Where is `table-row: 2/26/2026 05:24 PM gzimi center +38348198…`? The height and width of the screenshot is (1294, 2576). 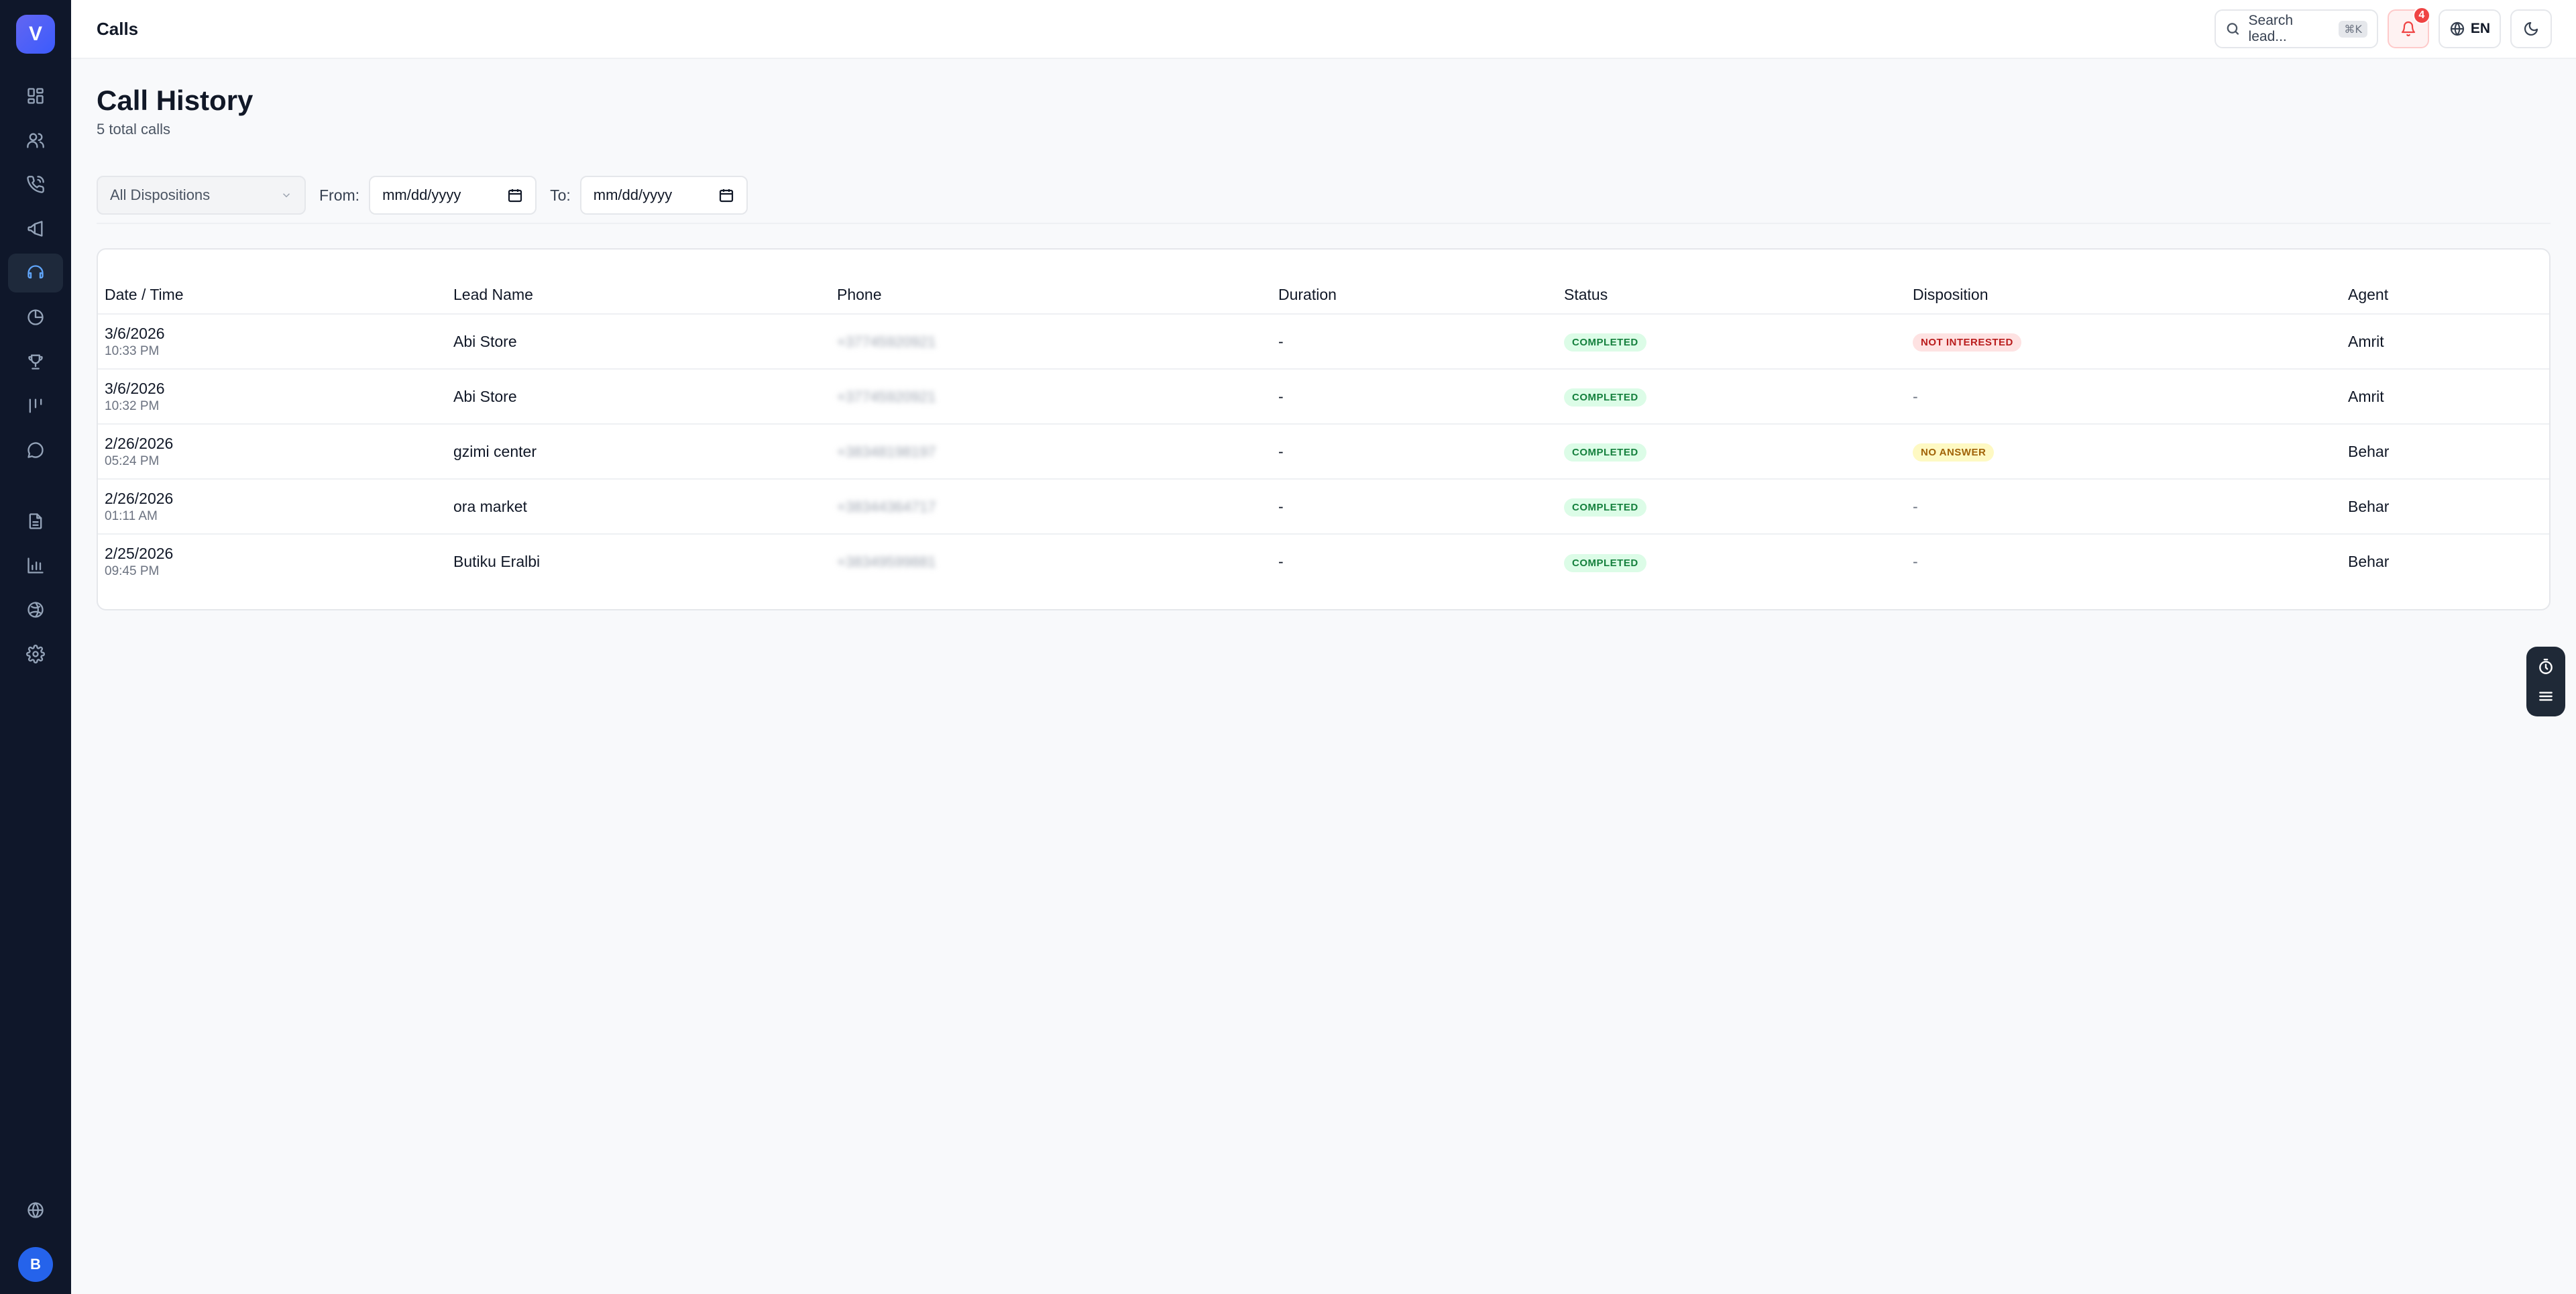
table-row: 2/26/2026 05:24 PM gzimi center +38348198… is located at coordinates (1323, 452).